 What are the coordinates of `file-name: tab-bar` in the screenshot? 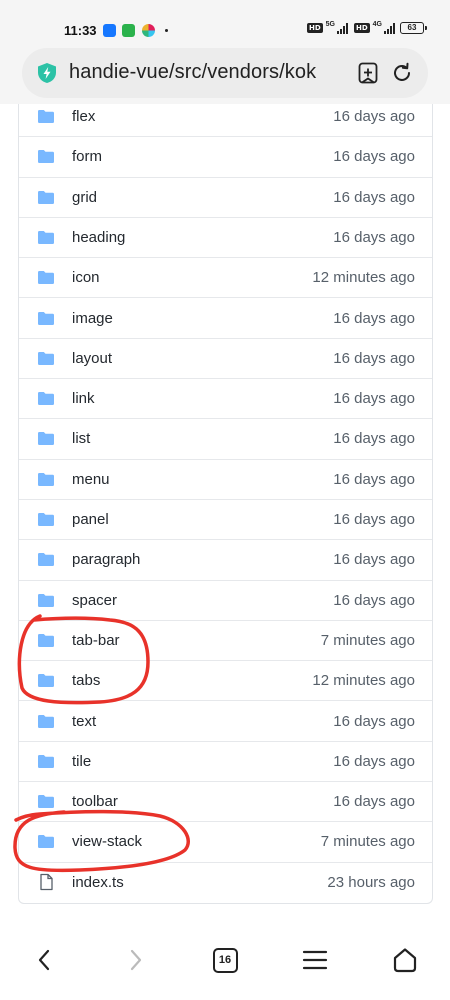 It's located at (96, 640).